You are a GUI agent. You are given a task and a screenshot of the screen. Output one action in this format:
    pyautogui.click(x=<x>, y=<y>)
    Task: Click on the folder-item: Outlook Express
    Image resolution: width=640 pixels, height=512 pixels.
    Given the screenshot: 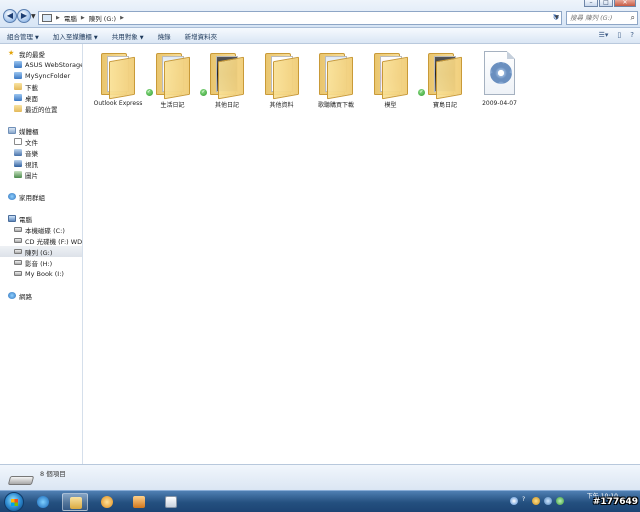 What is the action you would take?
    pyautogui.click(x=118, y=79)
    